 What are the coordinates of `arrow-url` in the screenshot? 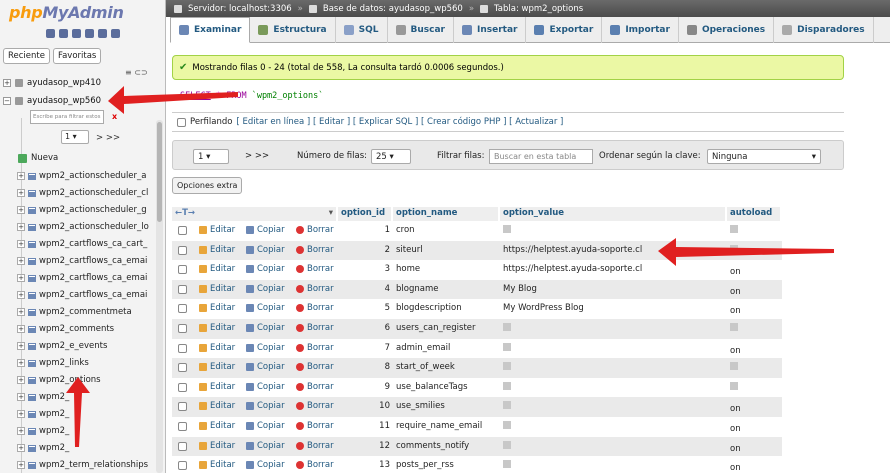 It's located at (746, 252).